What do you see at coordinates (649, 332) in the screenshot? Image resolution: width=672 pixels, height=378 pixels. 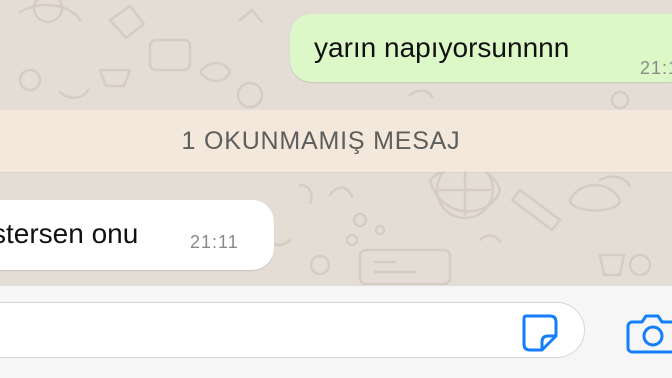 I see `camera-icon` at bounding box center [649, 332].